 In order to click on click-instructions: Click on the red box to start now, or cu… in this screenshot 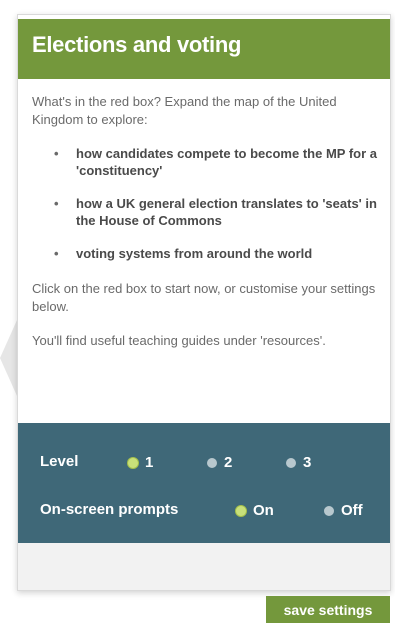, I will do `click(204, 297)`.